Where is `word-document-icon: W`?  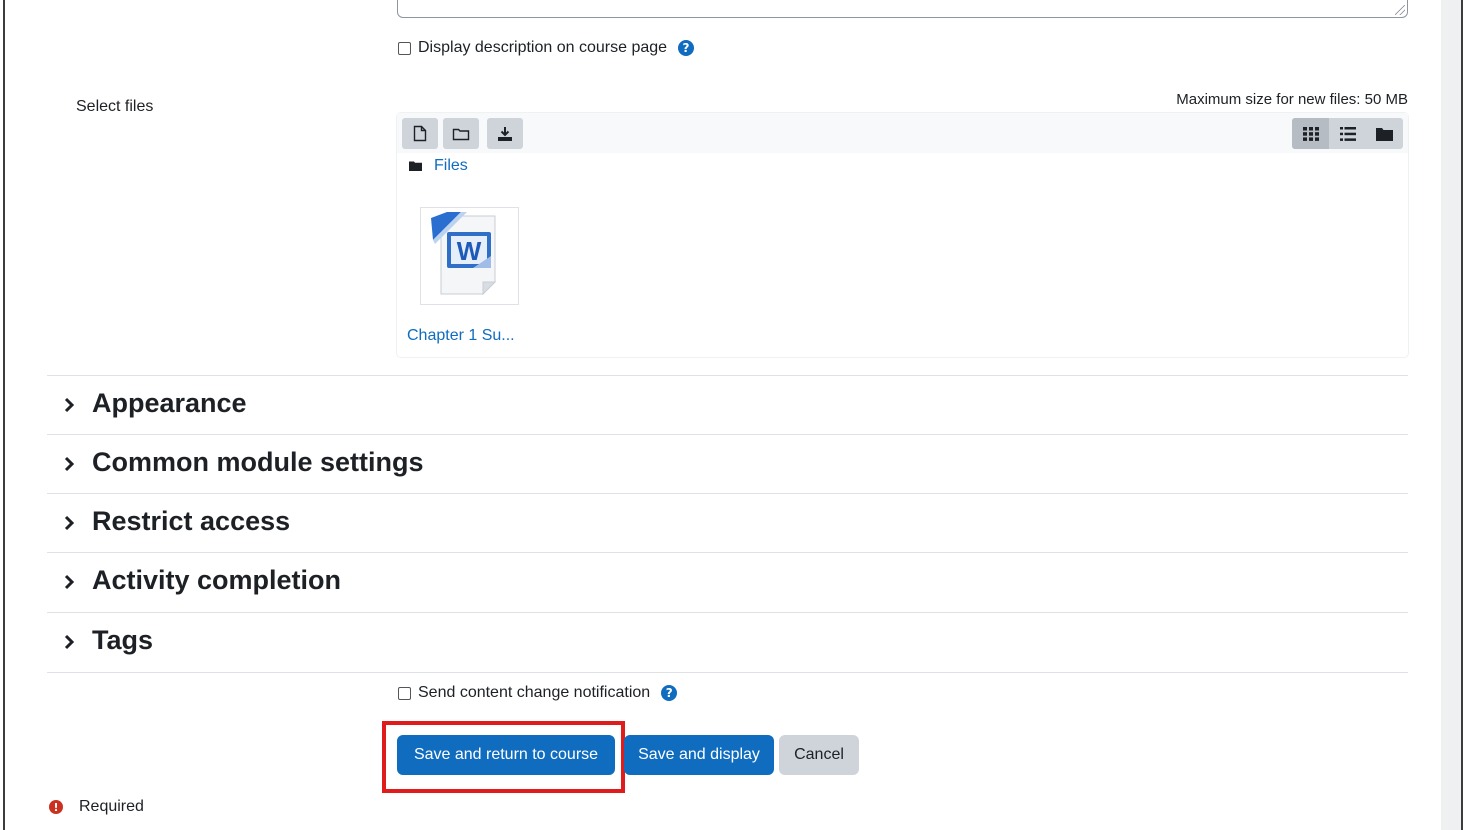 word-document-icon: W is located at coordinates (464, 254).